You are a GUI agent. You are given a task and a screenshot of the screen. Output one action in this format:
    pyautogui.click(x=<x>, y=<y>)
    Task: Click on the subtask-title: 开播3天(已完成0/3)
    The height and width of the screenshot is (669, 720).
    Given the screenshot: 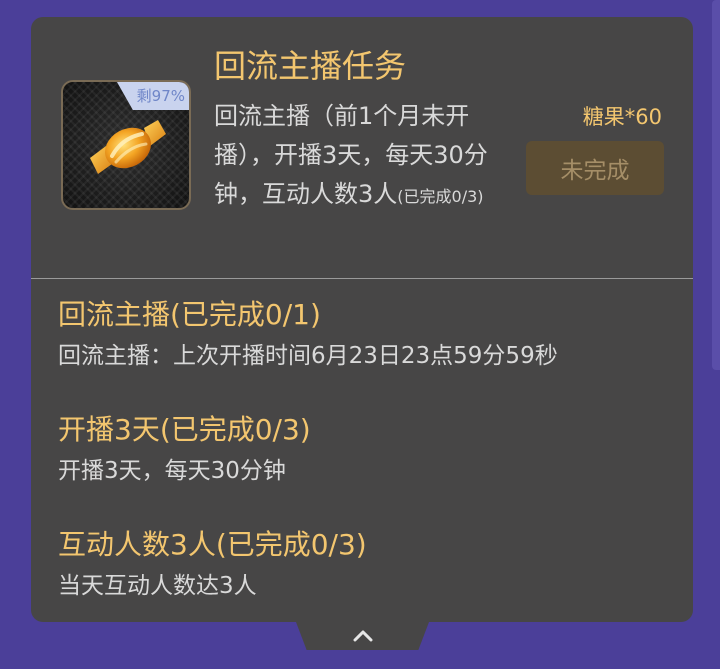 What is the action you would take?
    pyautogui.click(x=184, y=429)
    